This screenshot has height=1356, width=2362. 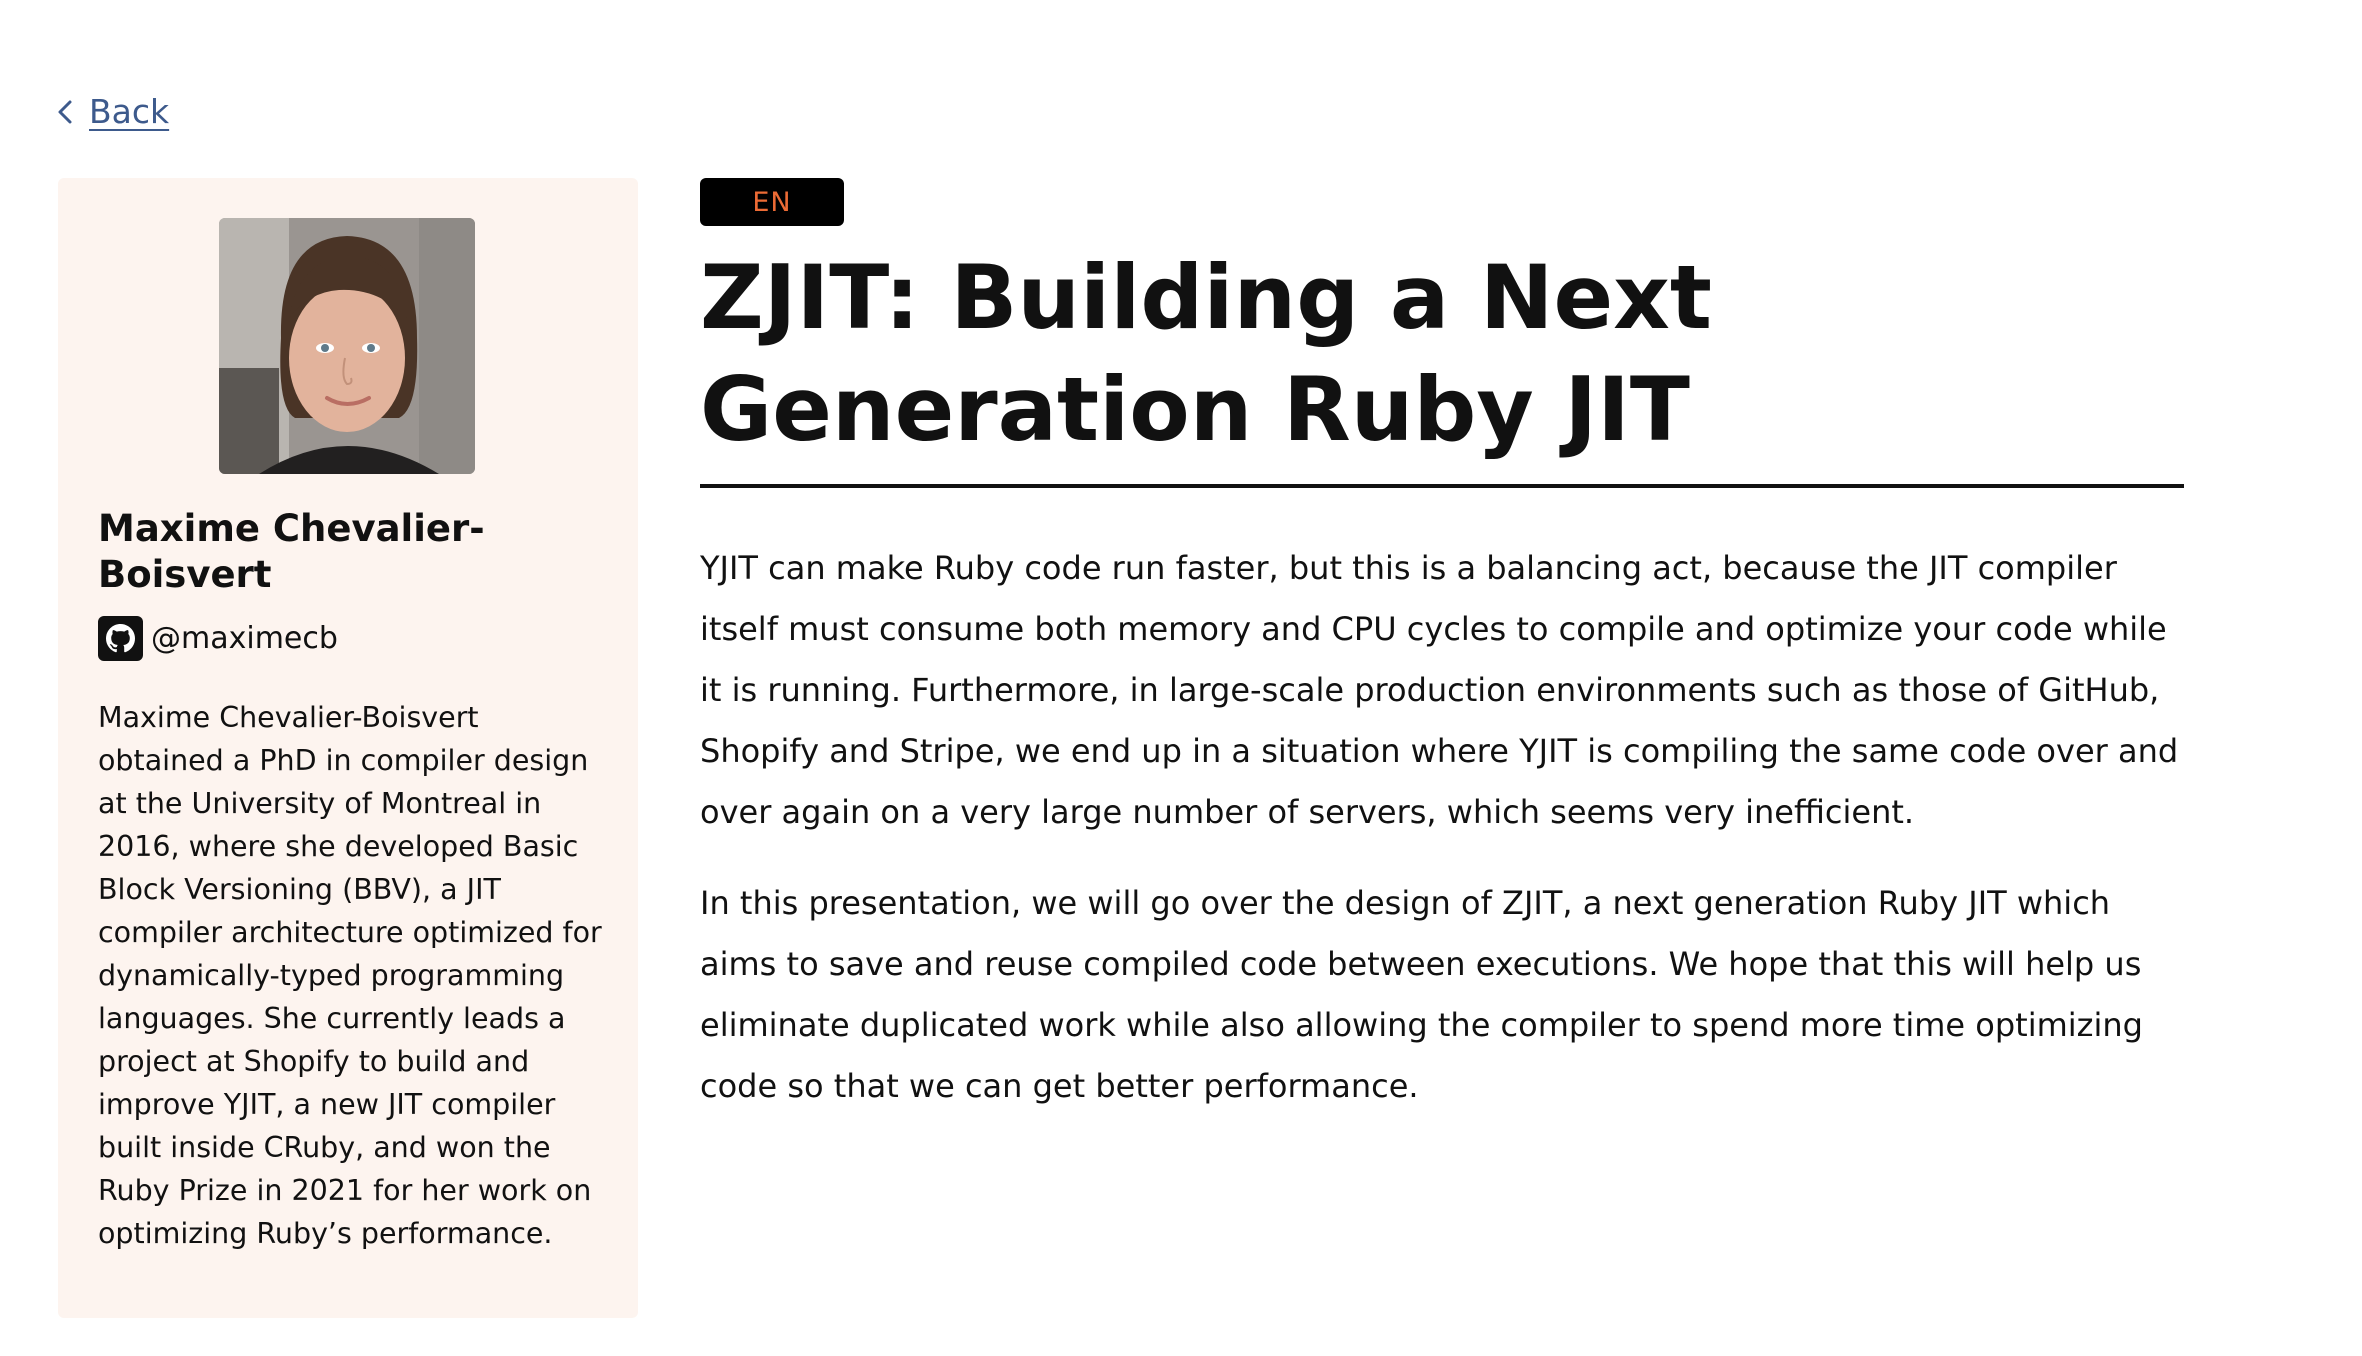 I want to click on chevron-left-icon, so click(x=65, y=112).